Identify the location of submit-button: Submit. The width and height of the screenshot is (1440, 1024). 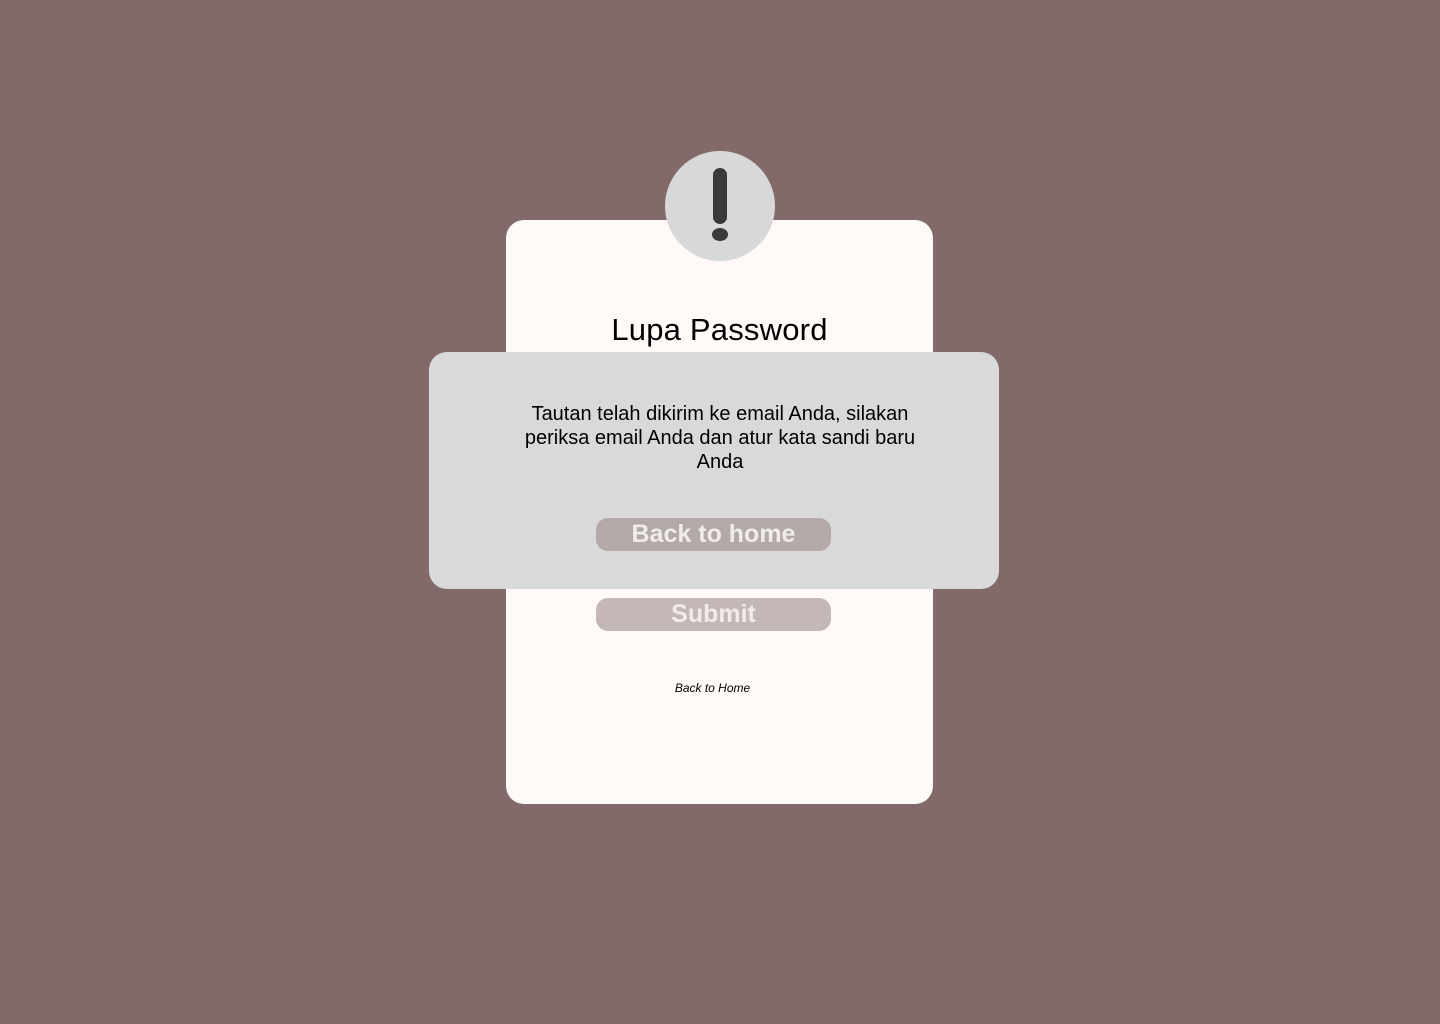
(713, 614).